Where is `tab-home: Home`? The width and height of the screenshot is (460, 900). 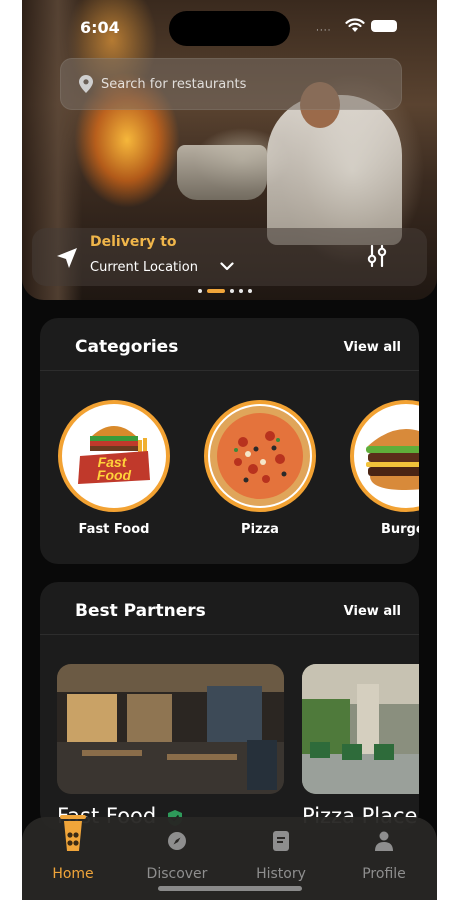
tab-home: Home is located at coordinates (73, 848).